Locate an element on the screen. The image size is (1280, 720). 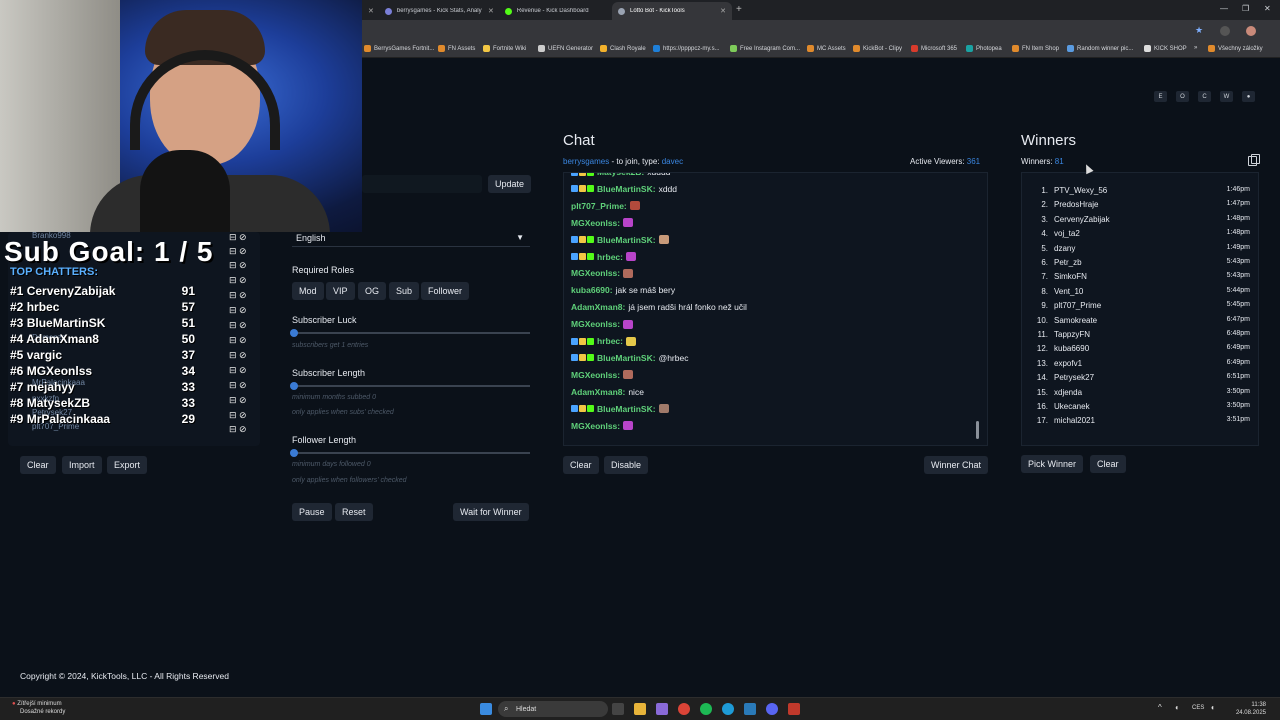
update-button: Update is located at coordinates (510, 184).